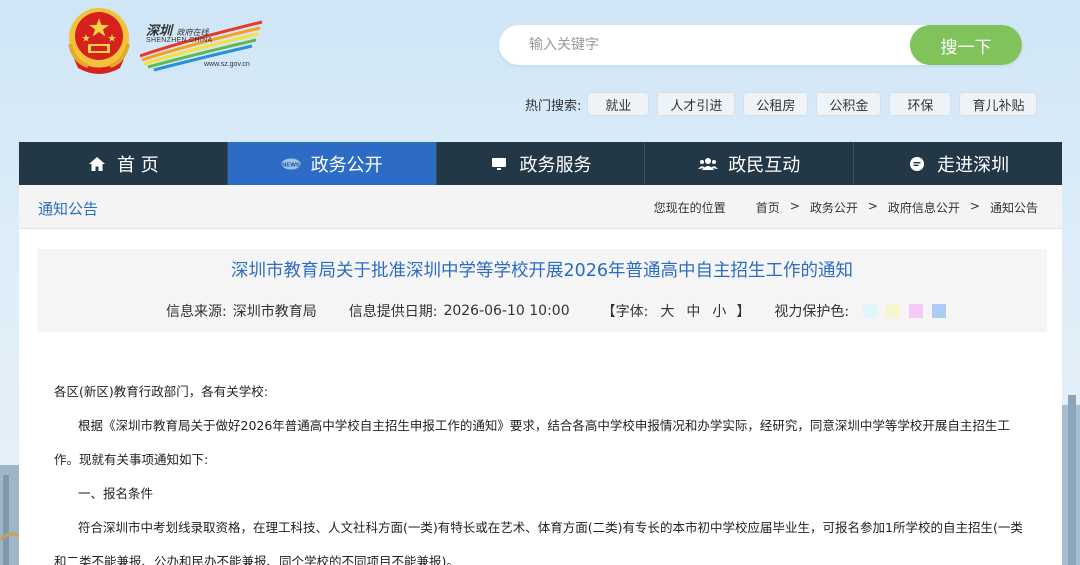 The image size is (1080, 565). What do you see at coordinates (893, 311) in the screenshot?
I see `eye-color-yellow-swatch` at bounding box center [893, 311].